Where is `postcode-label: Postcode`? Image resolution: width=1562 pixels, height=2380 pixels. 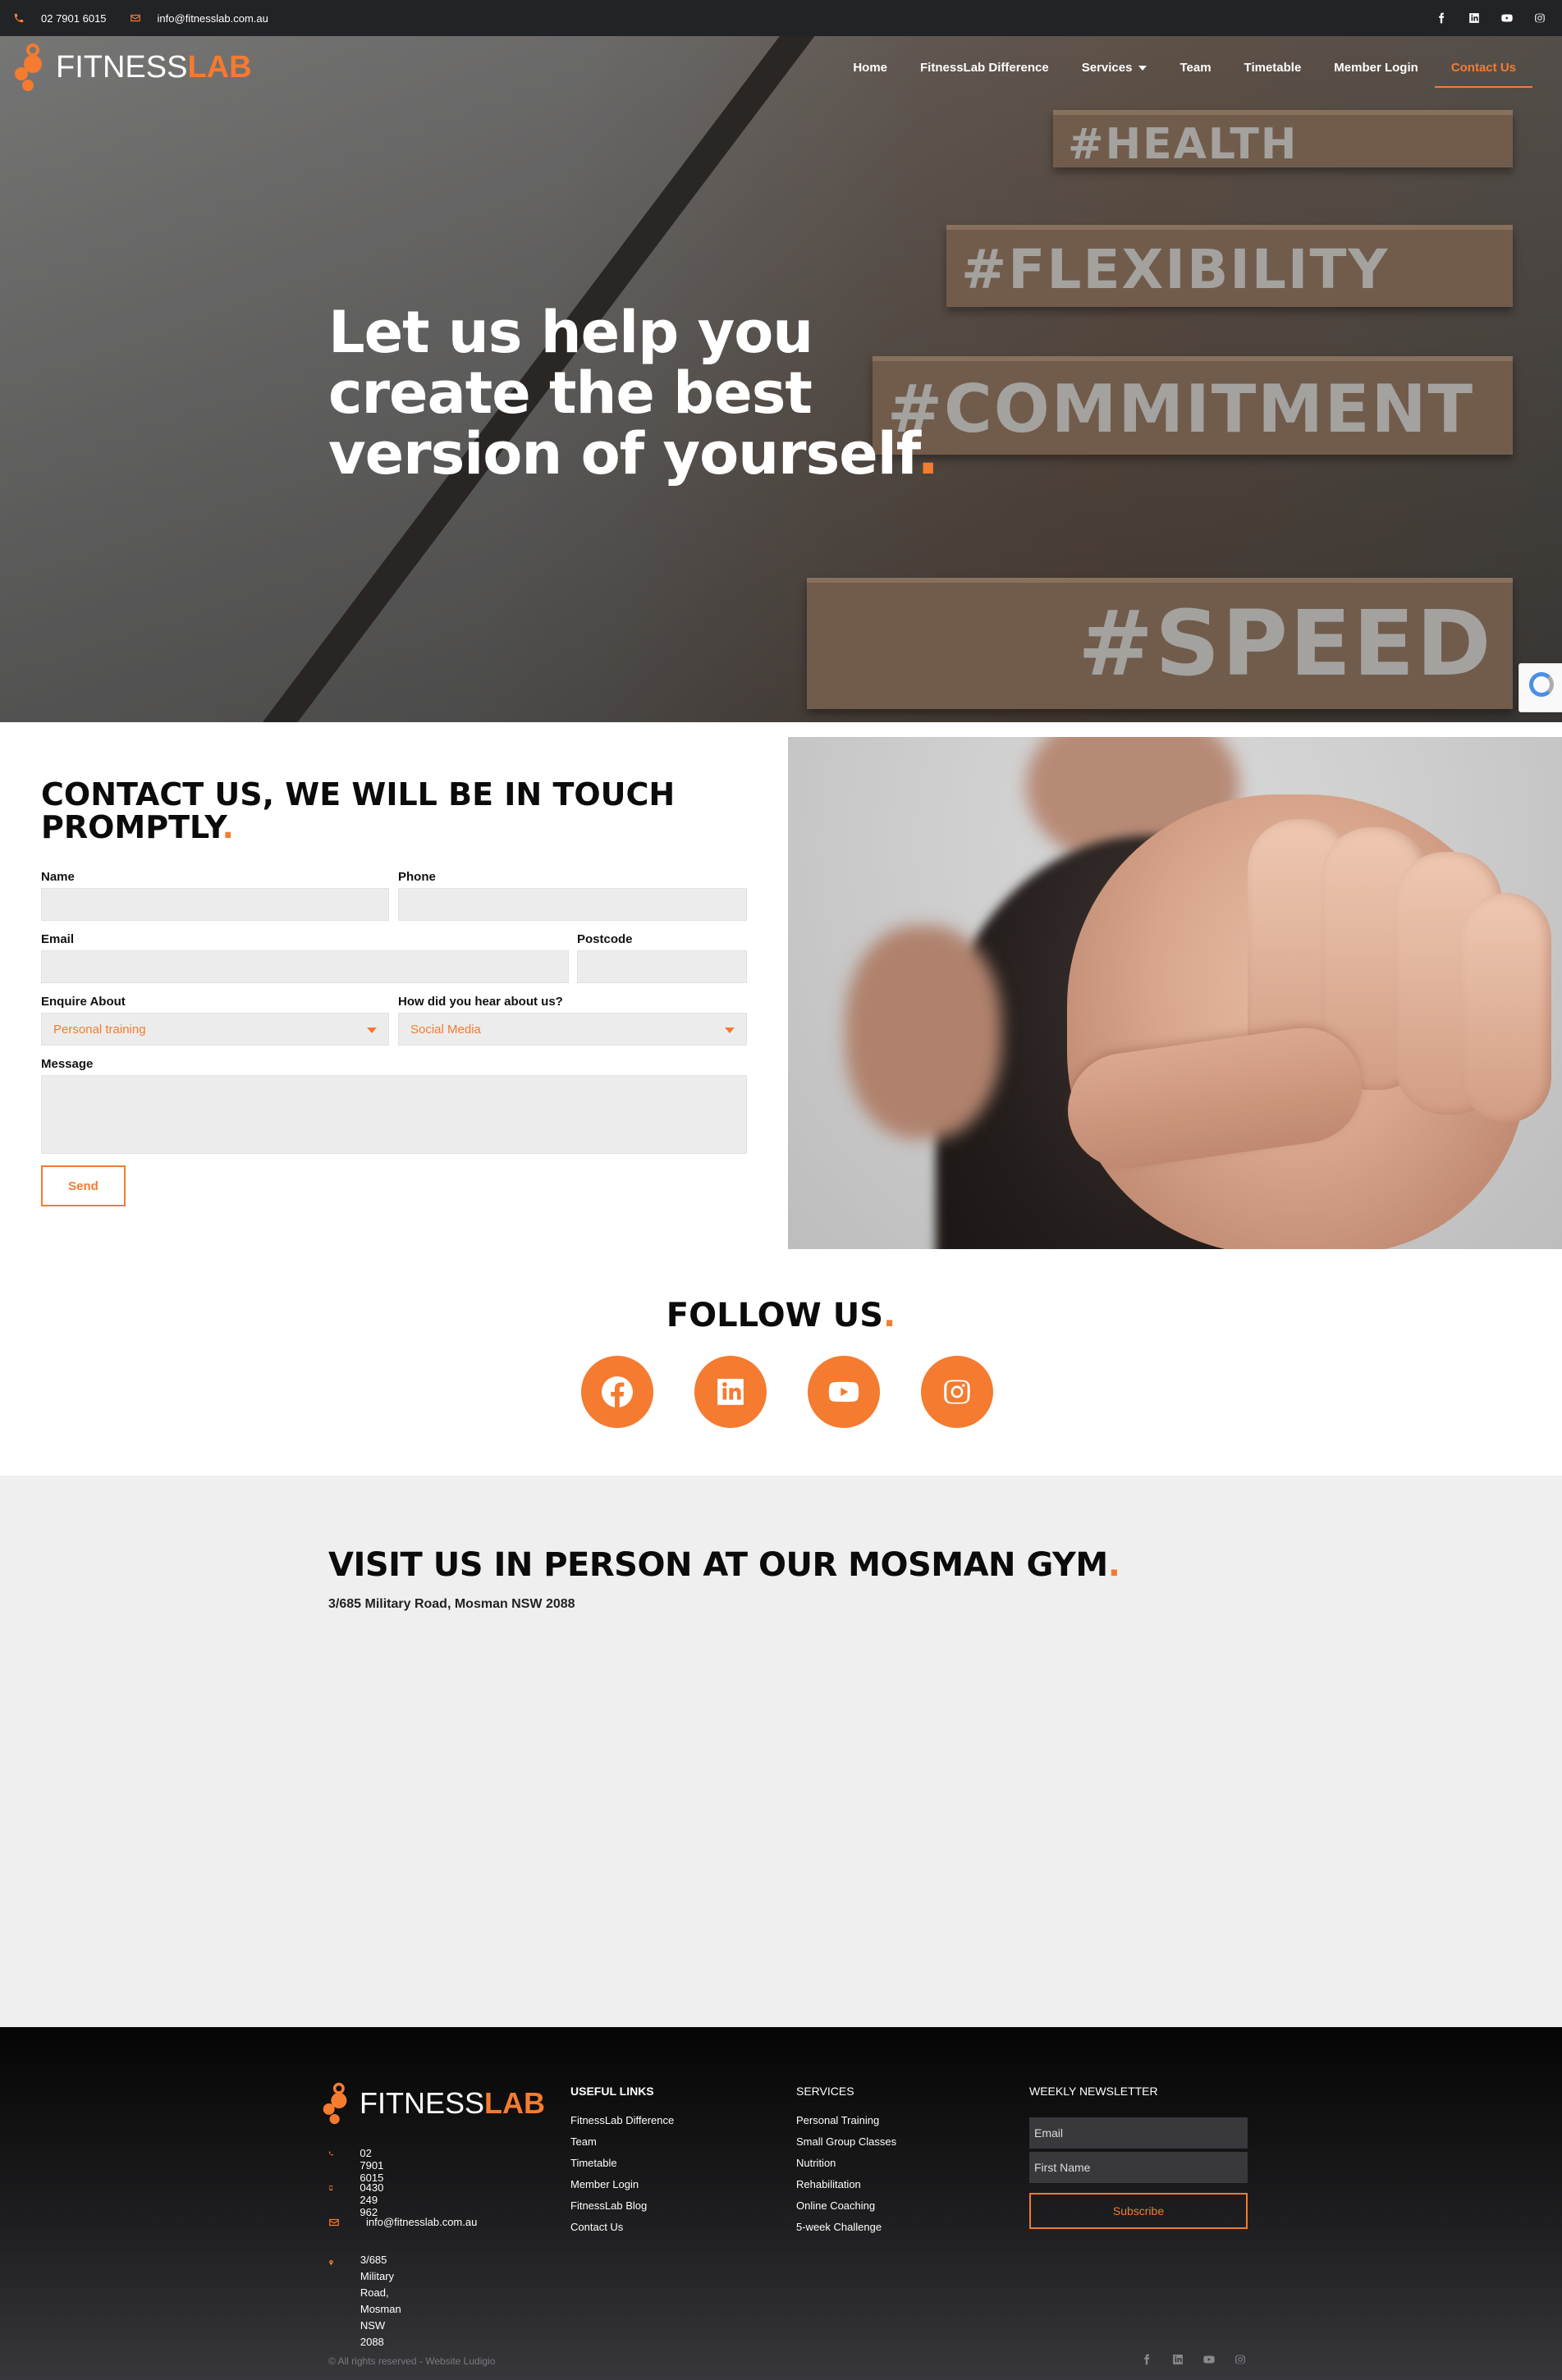 postcode-label: Postcode is located at coordinates (605, 939).